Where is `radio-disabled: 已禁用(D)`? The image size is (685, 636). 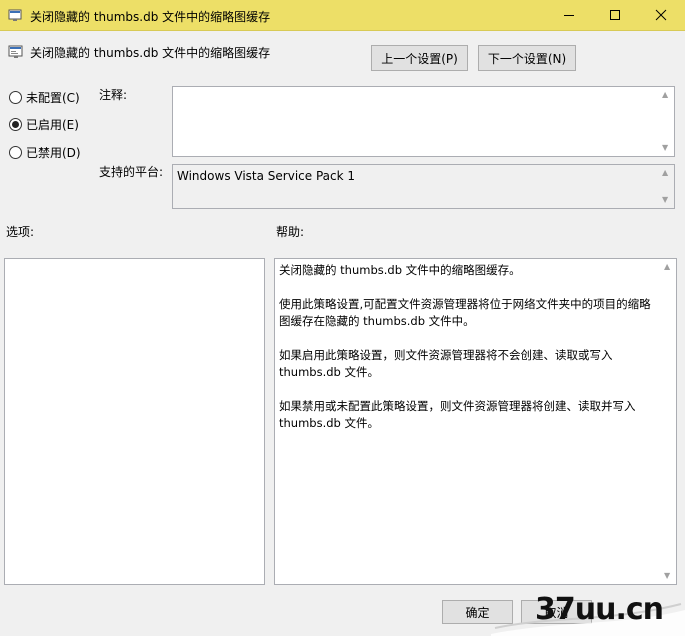 radio-disabled: 已禁用(D) is located at coordinates (45, 152).